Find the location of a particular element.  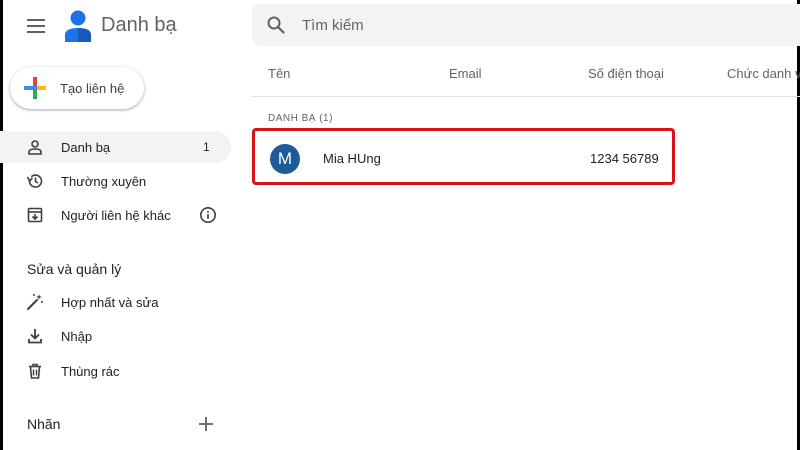

person-icon is located at coordinates (35, 147).